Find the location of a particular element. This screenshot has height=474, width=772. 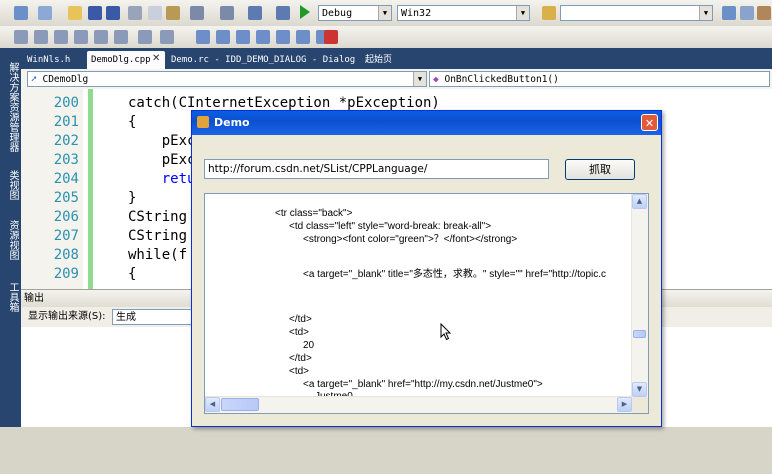

app-icon is located at coordinates (203, 122).